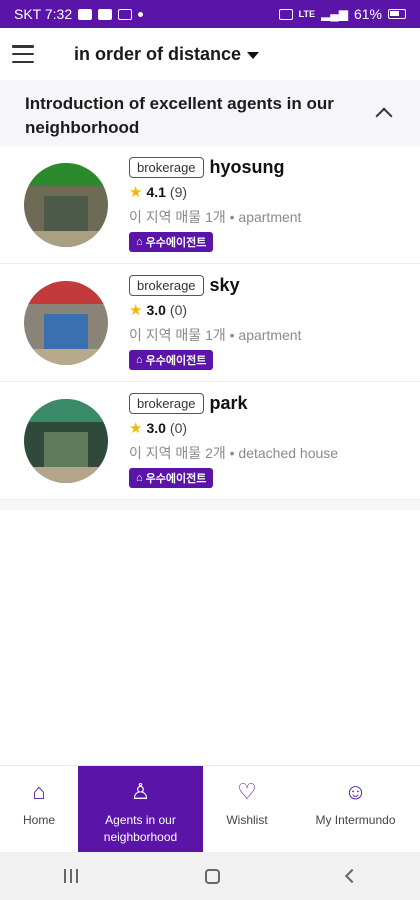 The height and width of the screenshot is (900, 420). What do you see at coordinates (285, 14) in the screenshot?
I see `hotspot-icon` at bounding box center [285, 14].